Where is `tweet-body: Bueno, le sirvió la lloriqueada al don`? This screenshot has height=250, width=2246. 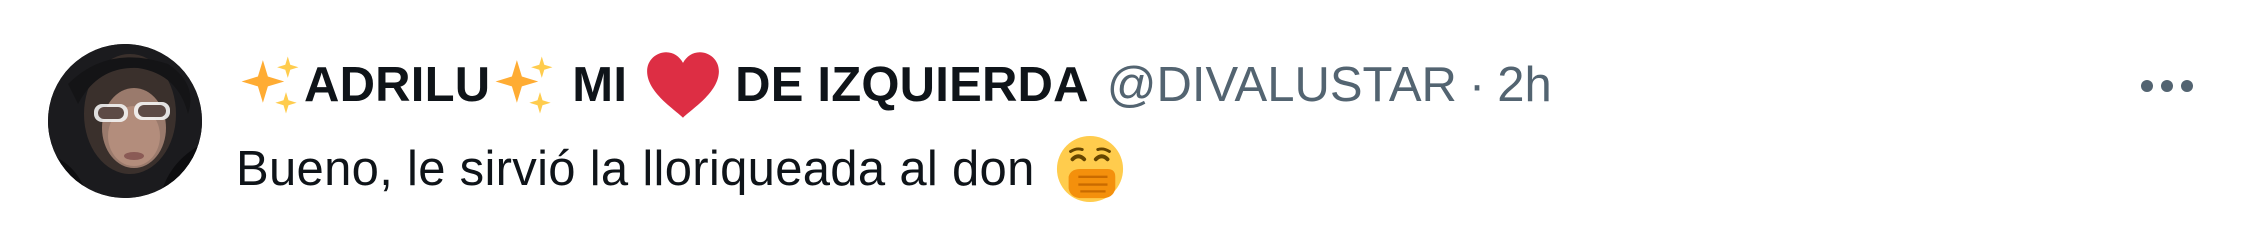 tweet-body: Bueno, le sirvió la lloriqueada al don is located at coordinates (680, 169).